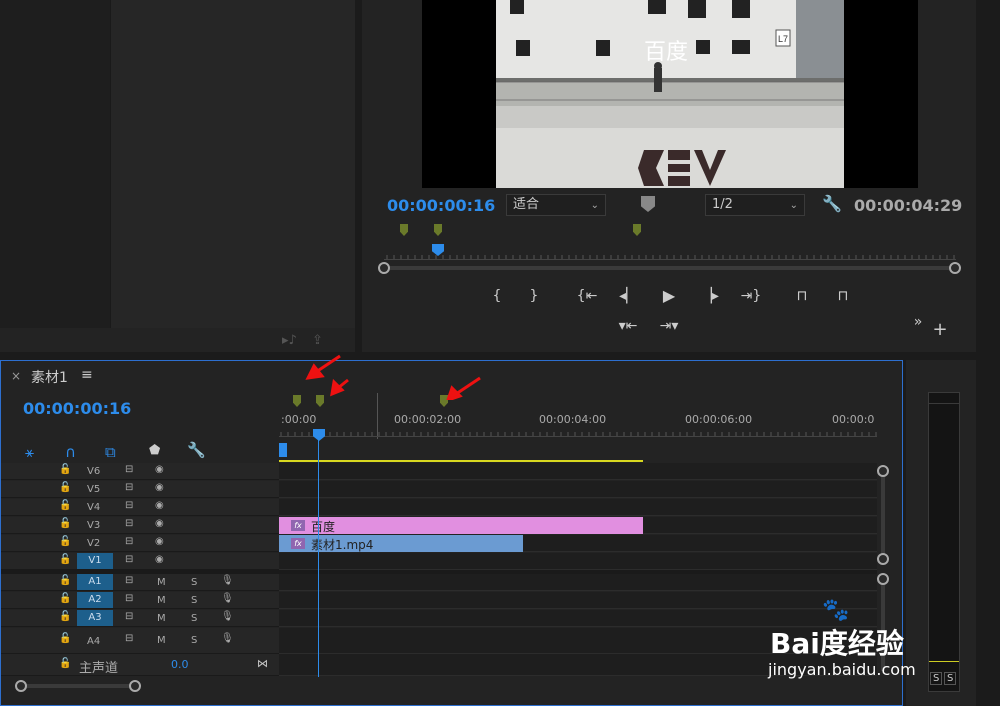  What do you see at coordinates (755, 205) in the screenshot?
I see `resolution-dropdown: 1/2 ⌄` at bounding box center [755, 205].